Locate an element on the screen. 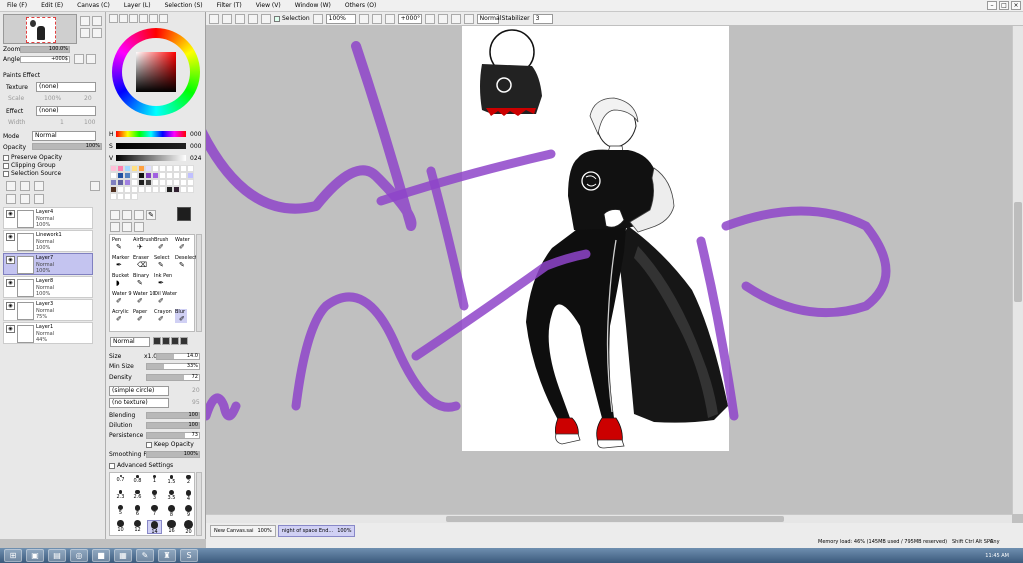  menu-item-5: Filter (T) is located at coordinates (229, 6).